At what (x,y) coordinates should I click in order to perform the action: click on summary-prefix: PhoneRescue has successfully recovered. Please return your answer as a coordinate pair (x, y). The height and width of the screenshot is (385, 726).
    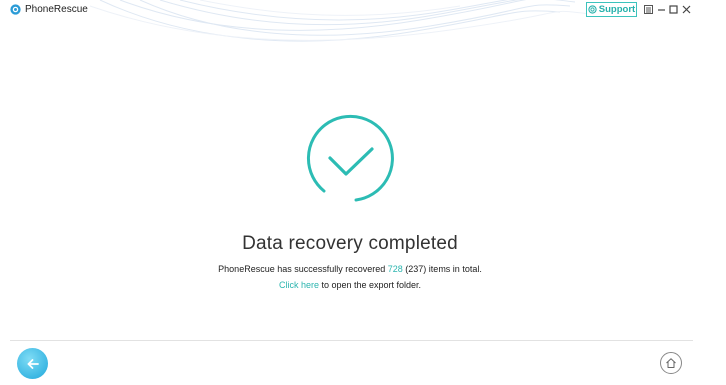
    Looking at the image, I should click on (303, 269).